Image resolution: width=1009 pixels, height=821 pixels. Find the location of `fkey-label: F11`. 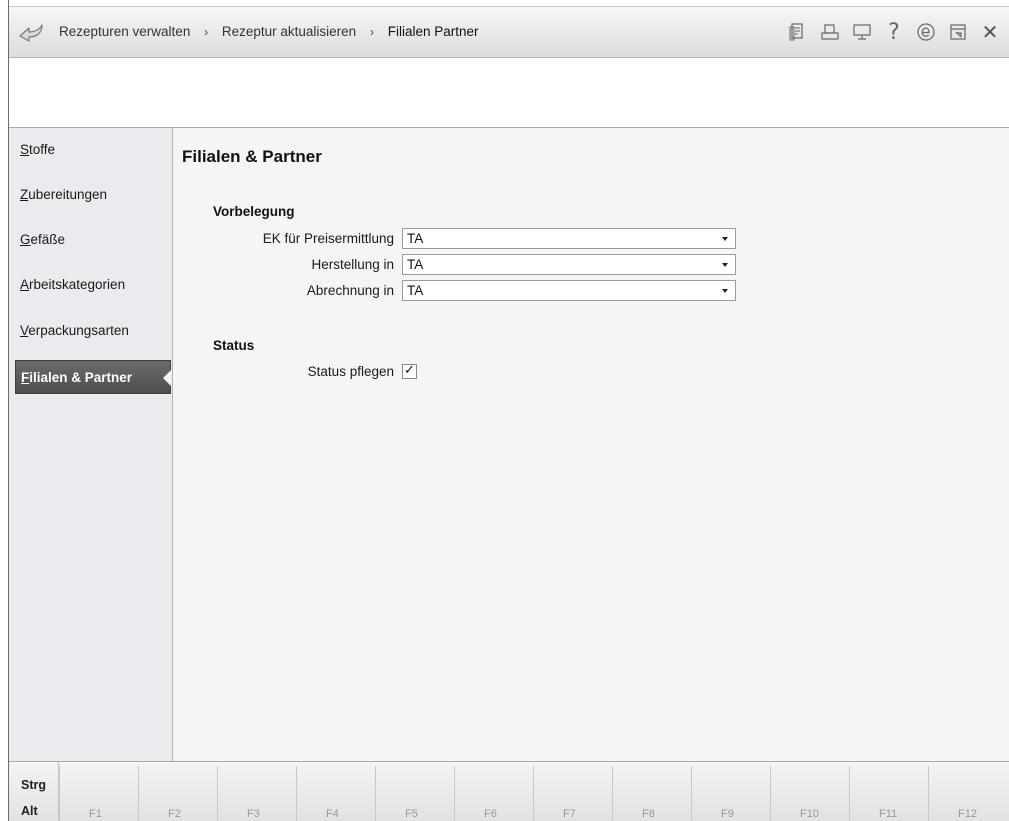

fkey-label: F11 is located at coordinates (888, 814).